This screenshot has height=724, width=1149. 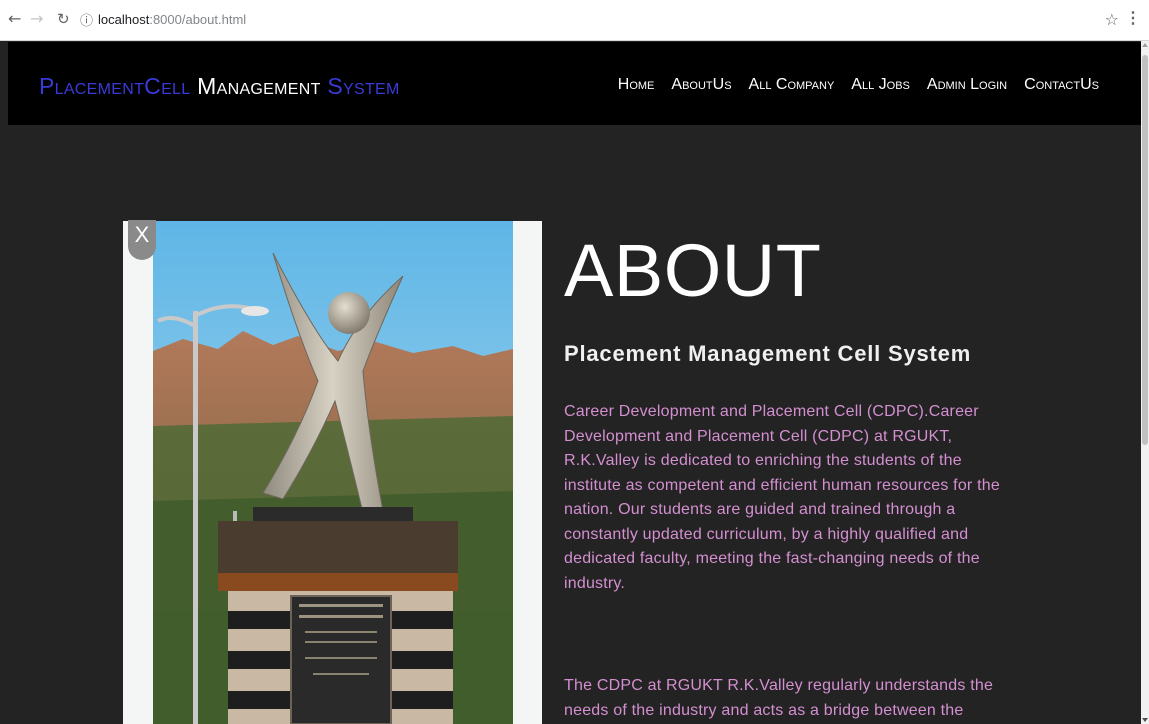 I want to click on url-path: :8000/about.html, so click(x=198, y=19).